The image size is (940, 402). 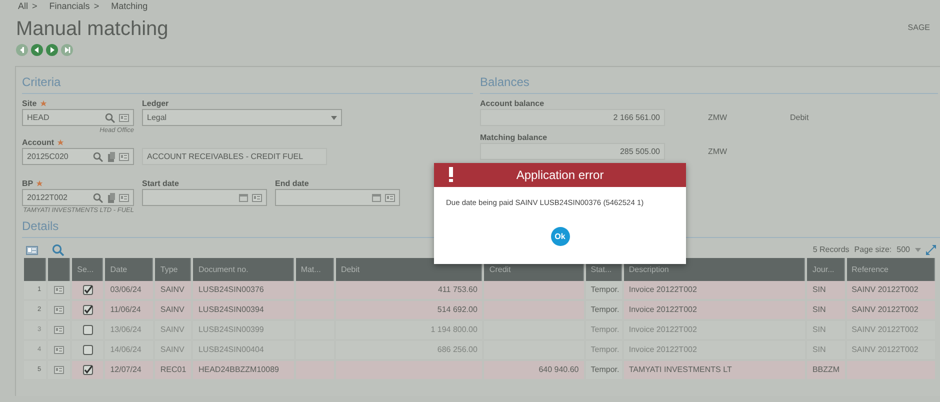 What do you see at coordinates (243, 371) in the screenshot?
I see `document-number-cell: HEAD24BBZZM10089` at bounding box center [243, 371].